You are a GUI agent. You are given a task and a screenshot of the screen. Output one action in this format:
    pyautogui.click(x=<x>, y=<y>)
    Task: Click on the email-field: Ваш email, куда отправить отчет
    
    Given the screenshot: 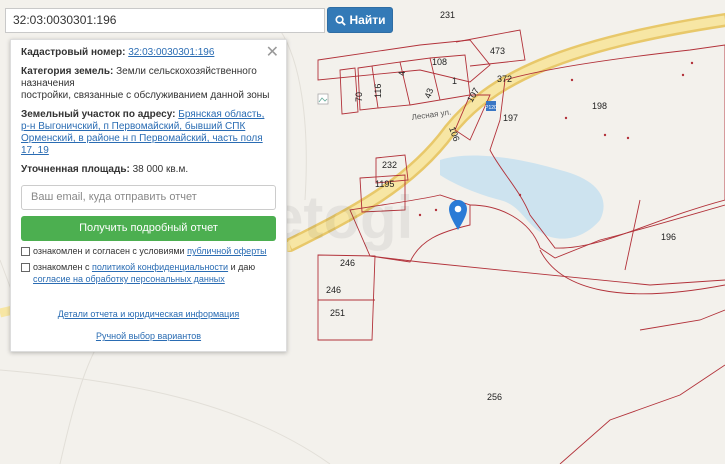 What is the action you would take?
    pyautogui.click(x=148, y=197)
    